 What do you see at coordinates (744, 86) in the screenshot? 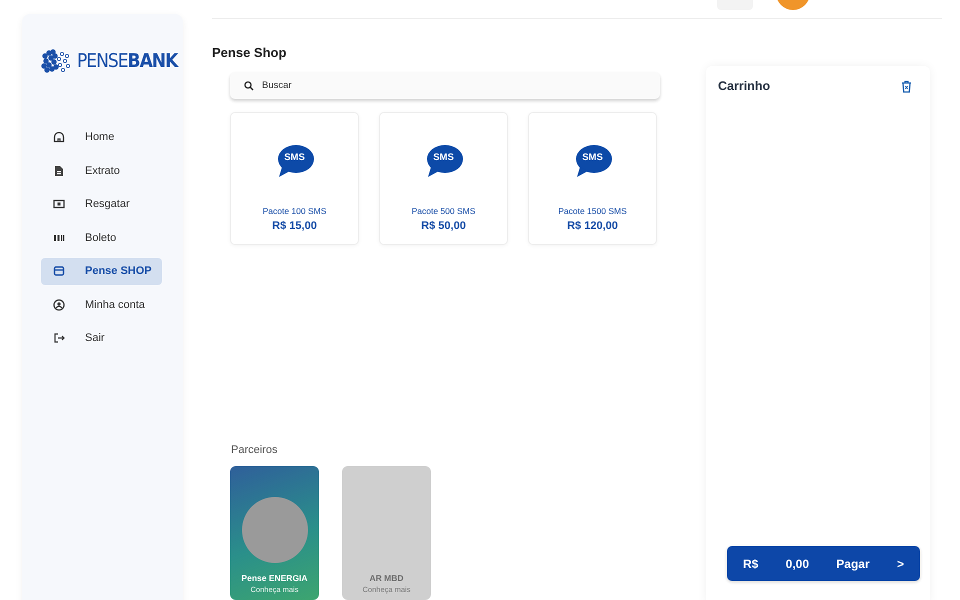
I see `cart-title: Carrinho` at bounding box center [744, 86].